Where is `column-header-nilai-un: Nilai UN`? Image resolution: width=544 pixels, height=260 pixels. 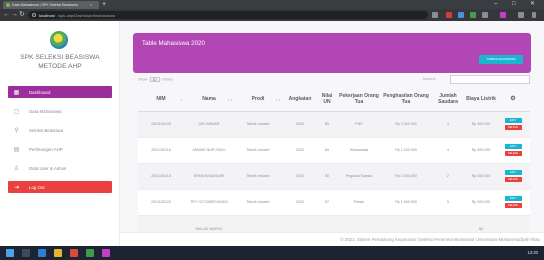
column-header-nilai-un: Nilai UN is located at coordinates (327, 99).